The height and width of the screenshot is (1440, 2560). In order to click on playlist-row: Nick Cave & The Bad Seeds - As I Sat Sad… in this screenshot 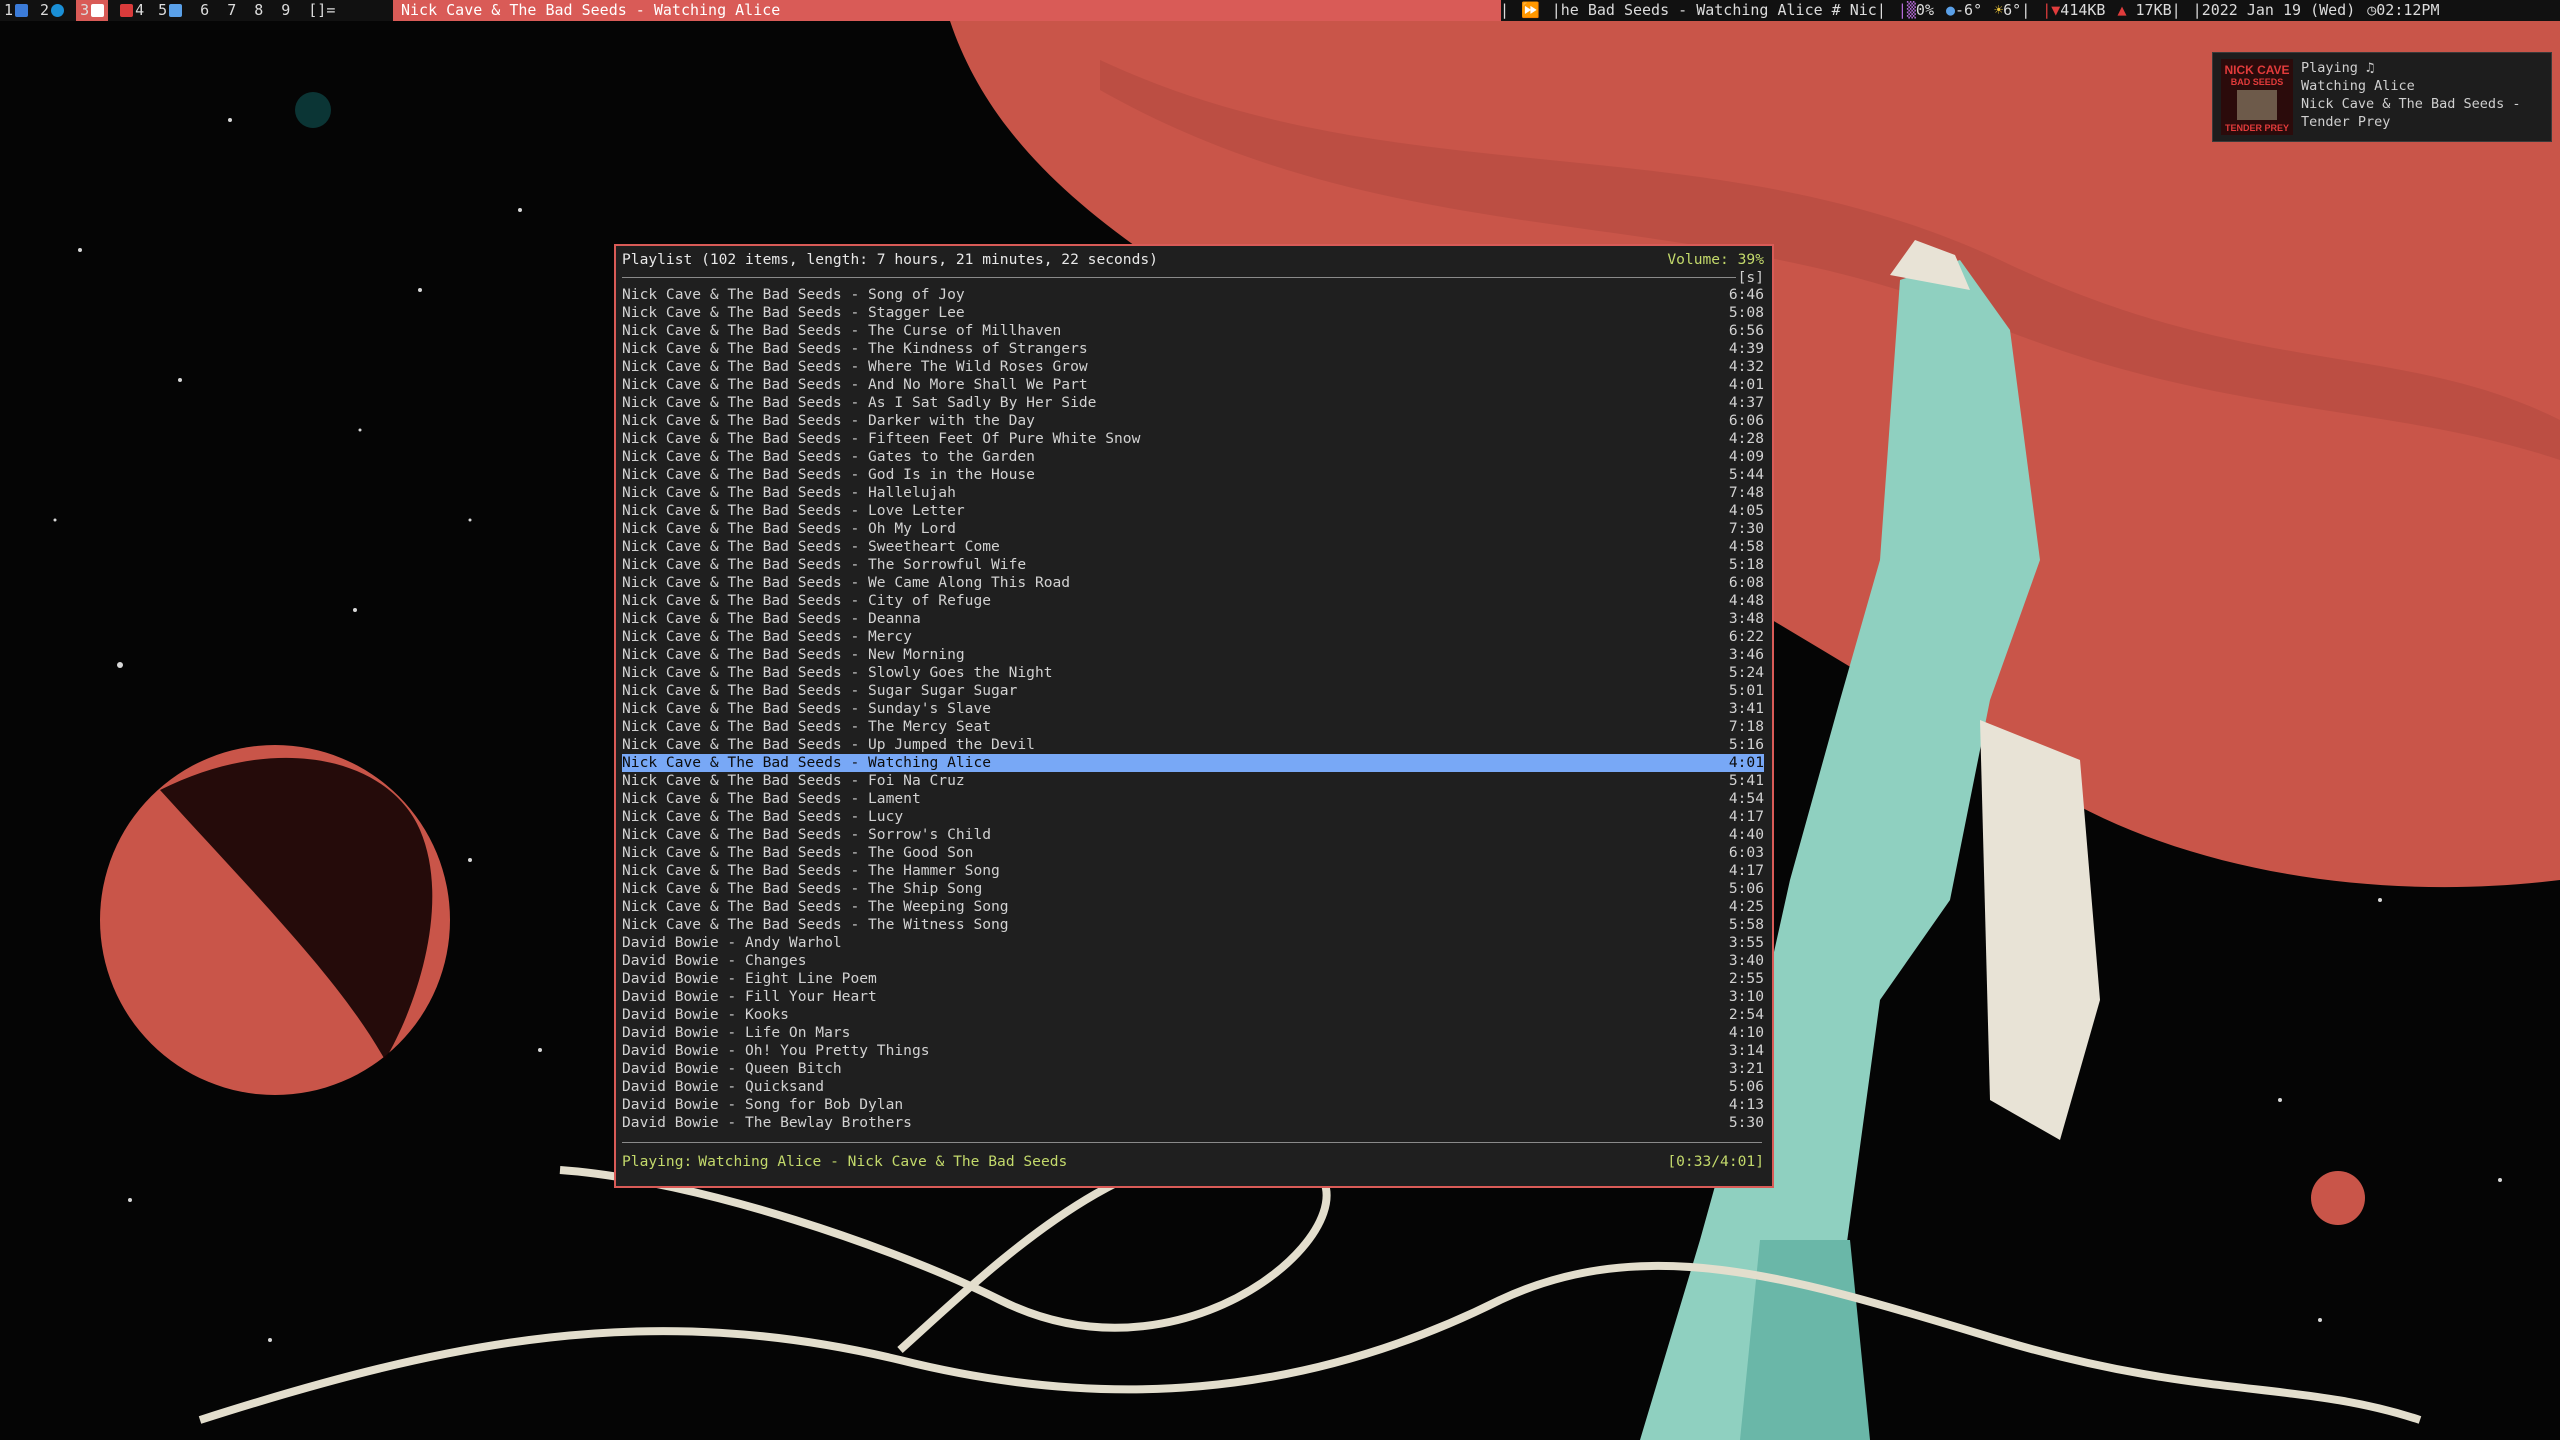, I will do `click(1193, 403)`.